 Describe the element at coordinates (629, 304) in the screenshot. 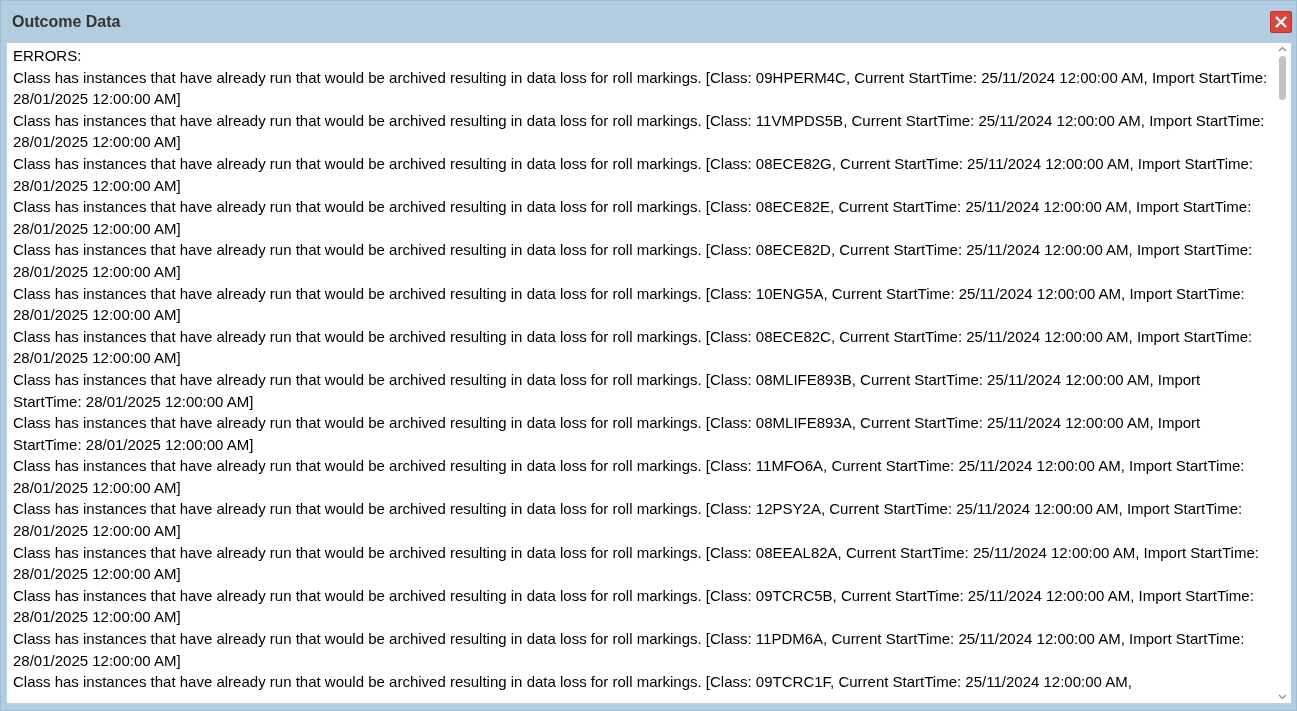

I see `error-message: Class has instances that have already run that would be archived resulting in data loss for roll markings. [Class: 10ENG5A, Current StartTime: 25/11/2024 12:00:00 AM, Import StartTime: 28/01/2025 12:00:00 AM]` at that location.